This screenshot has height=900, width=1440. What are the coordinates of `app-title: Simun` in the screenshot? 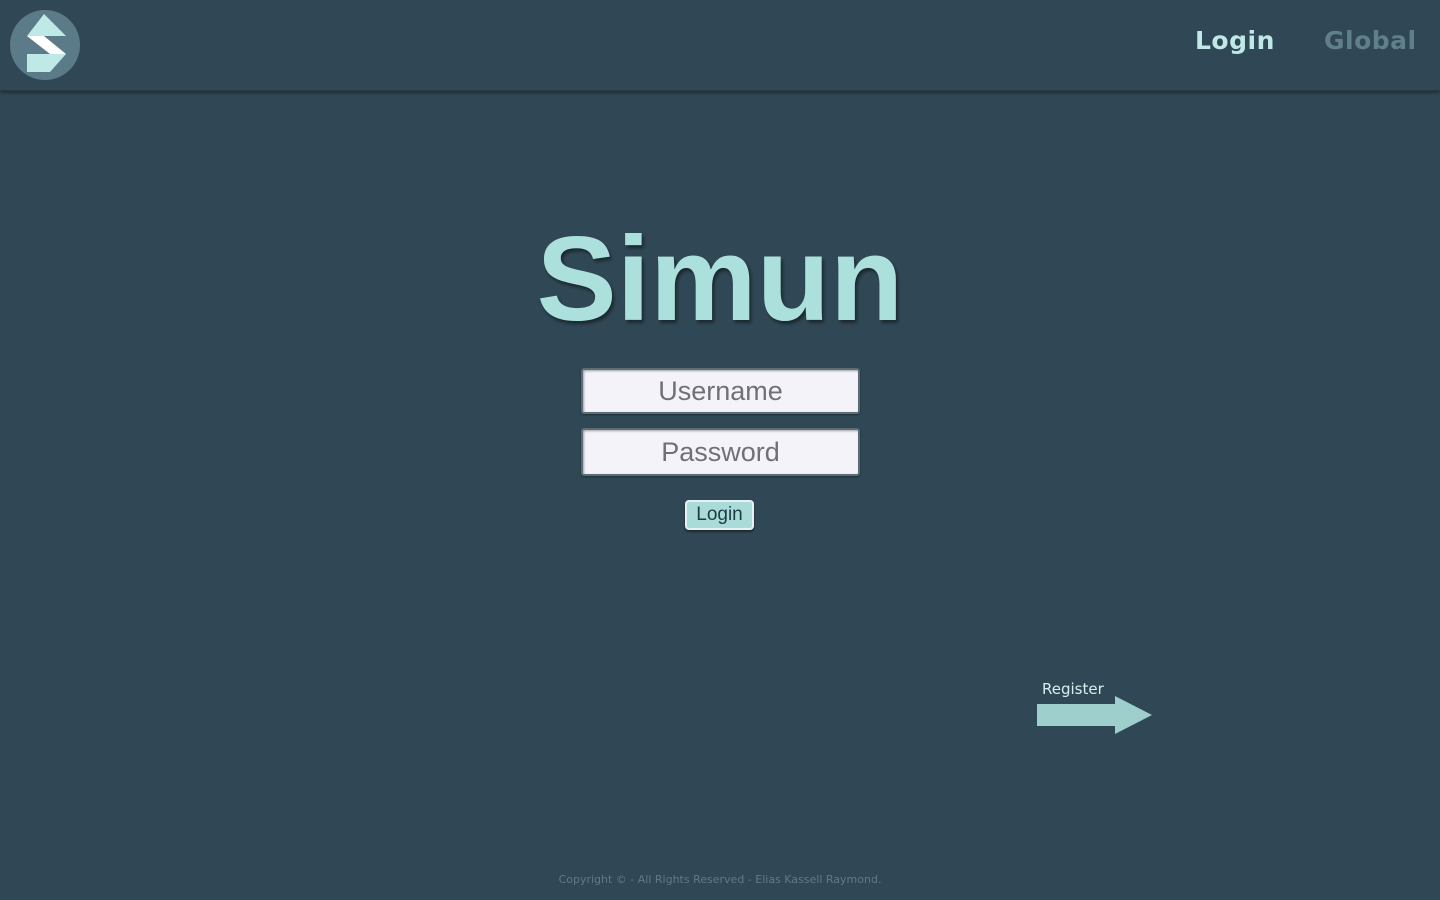 It's located at (720, 279).